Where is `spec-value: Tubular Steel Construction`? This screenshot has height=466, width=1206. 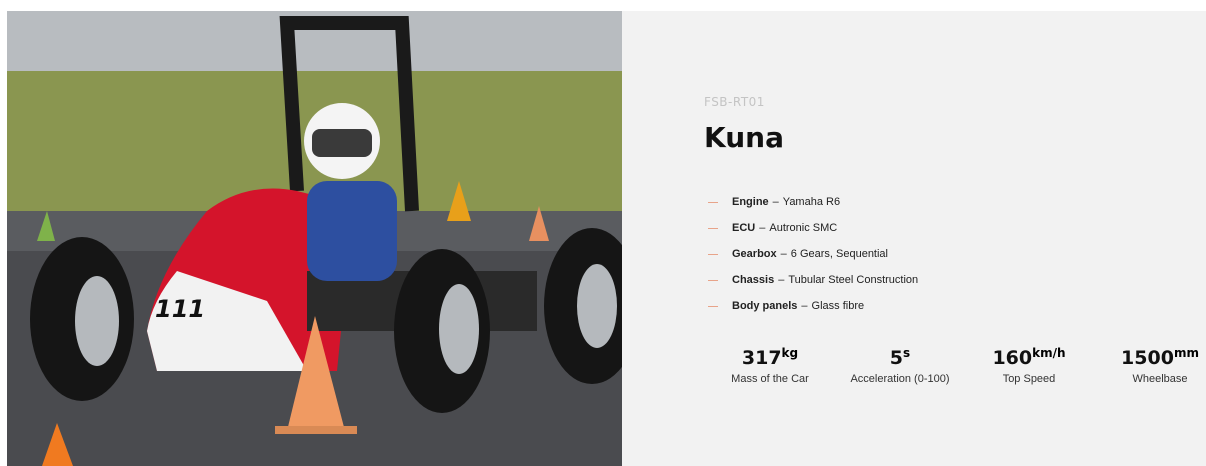 spec-value: Tubular Steel Construction is located at coordinates (853, 280).